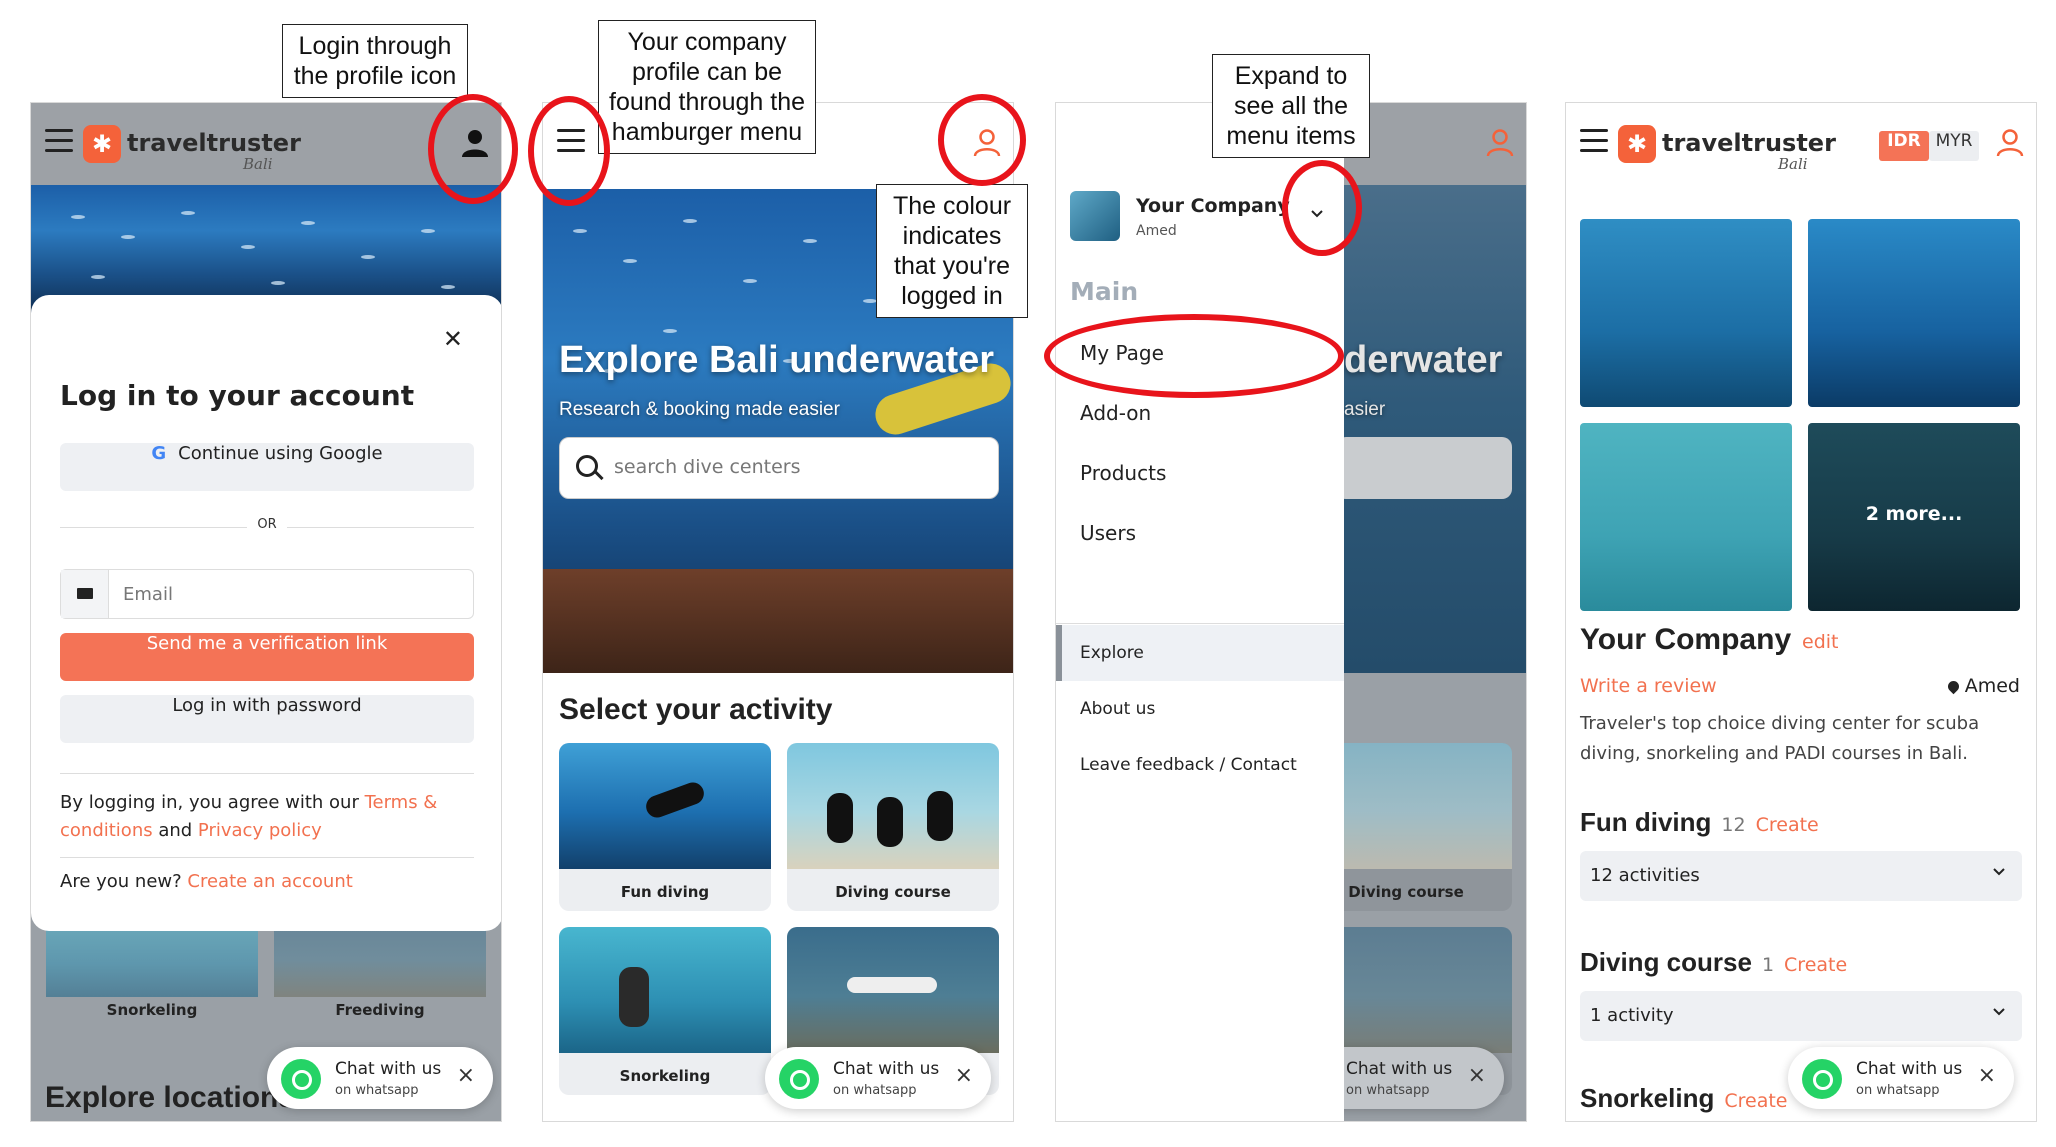 The height and width of the screenshot is (1147, 2056). Describe the element at coordinates (893, 892) in the screenshot. I see `card-label: Diving course` at that location.